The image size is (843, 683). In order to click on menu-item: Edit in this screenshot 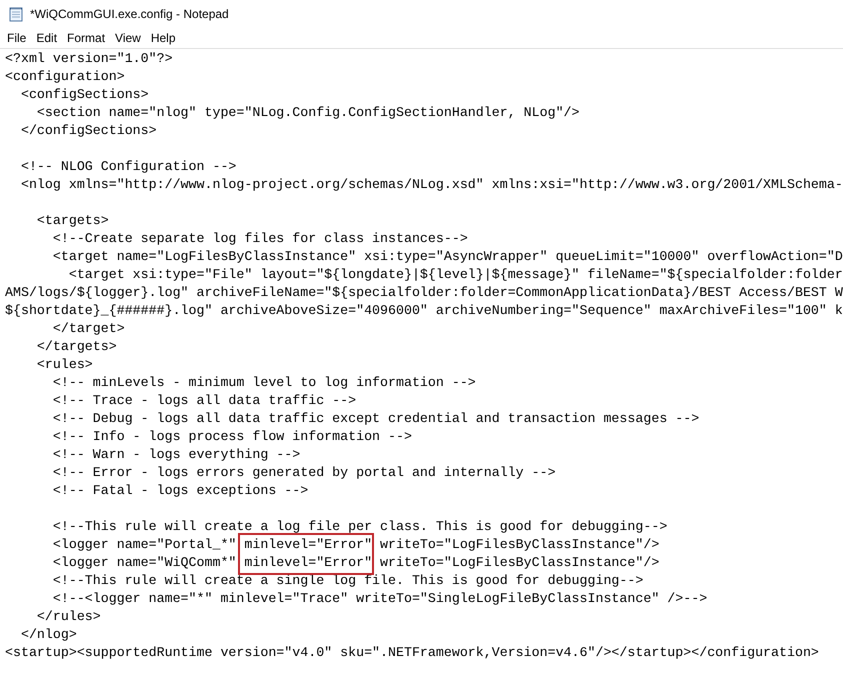, I will do `click(46, 38)`.